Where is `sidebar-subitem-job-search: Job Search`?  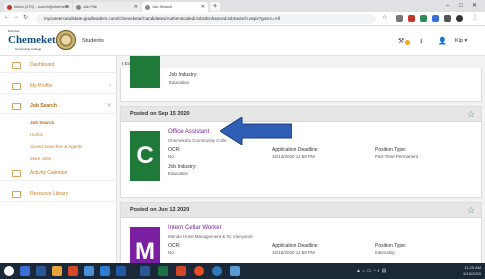
sidebar-subitem-job-search: Job Search is located at coordinates (42, 122).